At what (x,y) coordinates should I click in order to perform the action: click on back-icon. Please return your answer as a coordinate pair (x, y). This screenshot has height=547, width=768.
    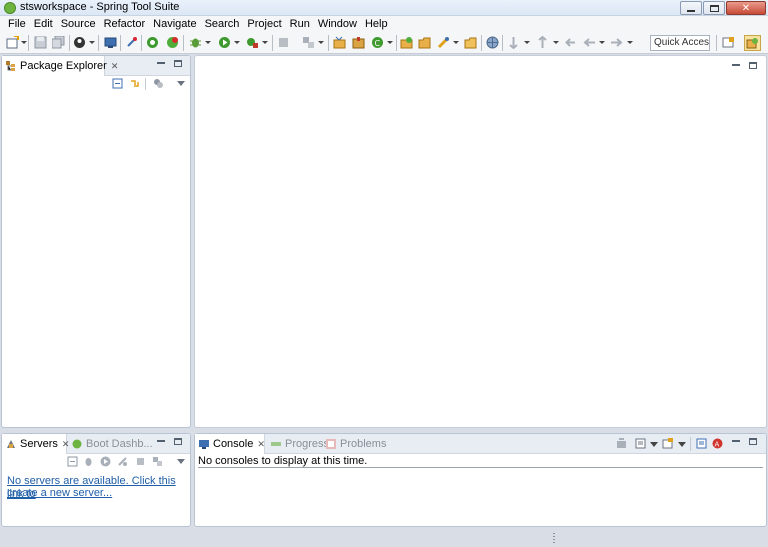
    Looking at the image, I should click on (589, 42).